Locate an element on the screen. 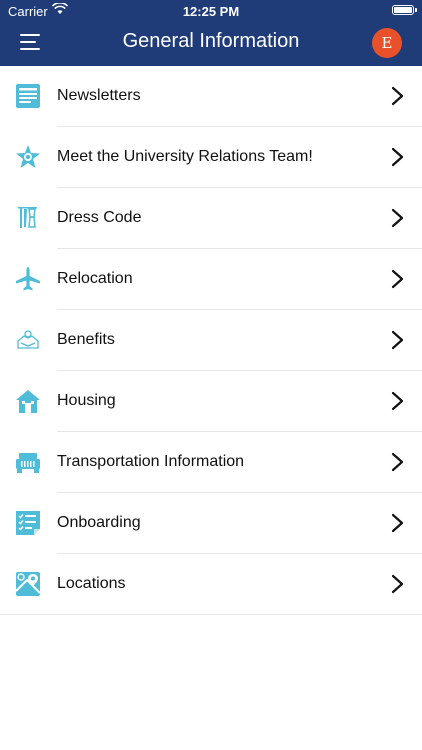  list-item-meet-team: Meet the University Relations Team! is located at coordinates (211, 157).